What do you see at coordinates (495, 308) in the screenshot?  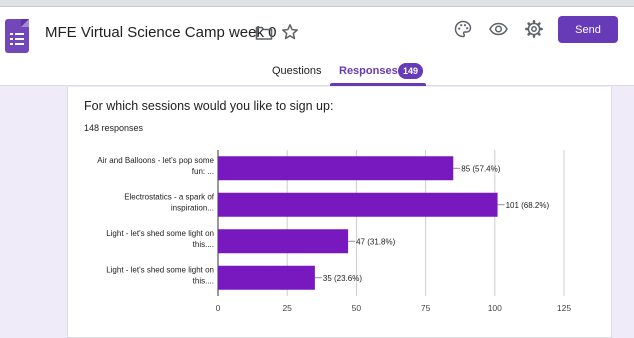 I see `chart-x-tick-label: 100` at bounding box center [495, 308].